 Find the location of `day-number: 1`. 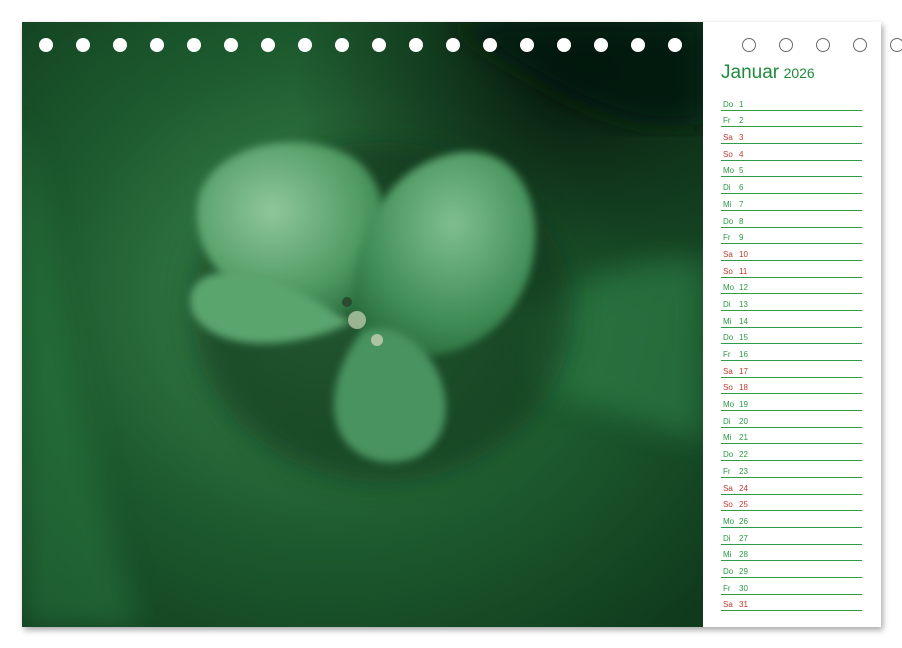

day-number: 1 is located at coordinates (741, 104).